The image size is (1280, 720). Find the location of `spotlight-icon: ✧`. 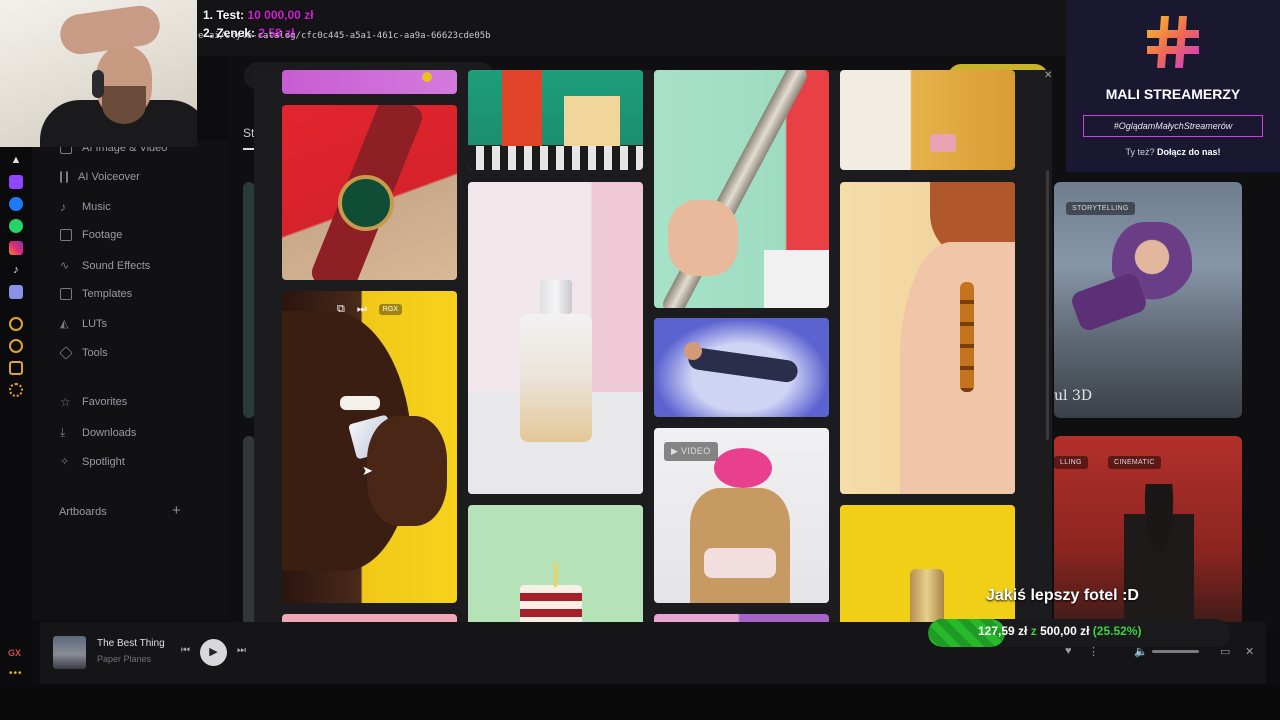

spotlight-icon: ✧ is located at coordinates (65, 462).